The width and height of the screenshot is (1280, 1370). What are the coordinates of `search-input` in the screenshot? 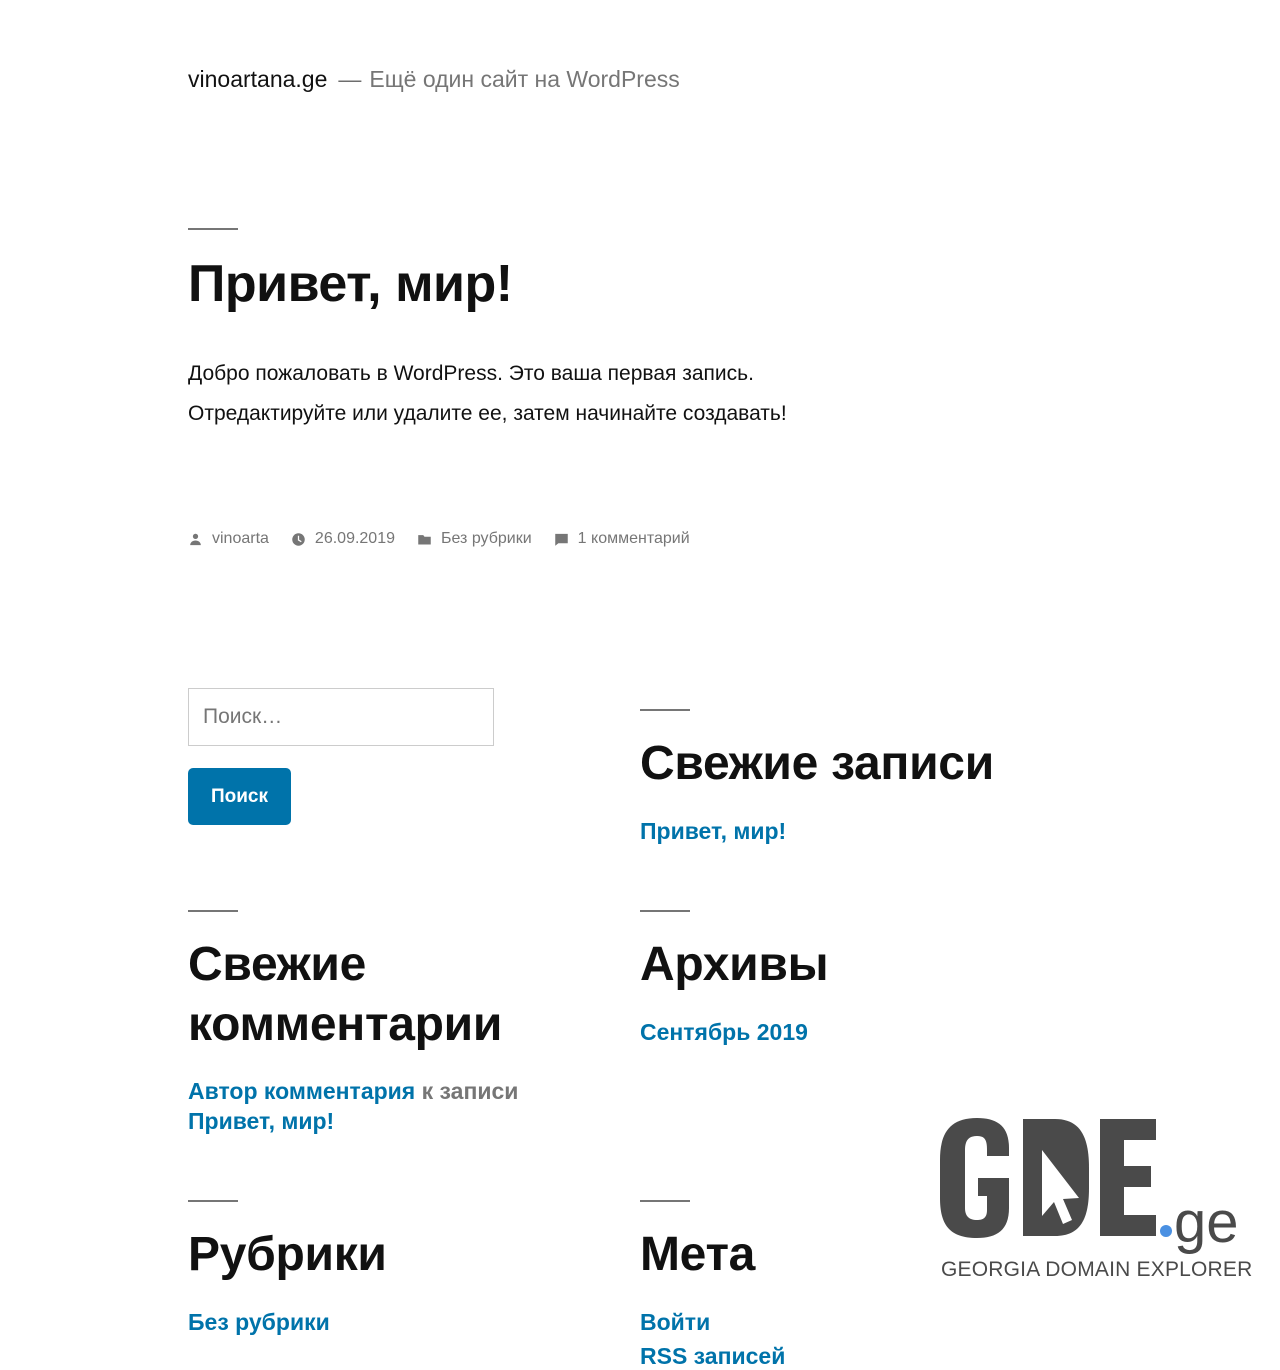 It's located at (341, 717).